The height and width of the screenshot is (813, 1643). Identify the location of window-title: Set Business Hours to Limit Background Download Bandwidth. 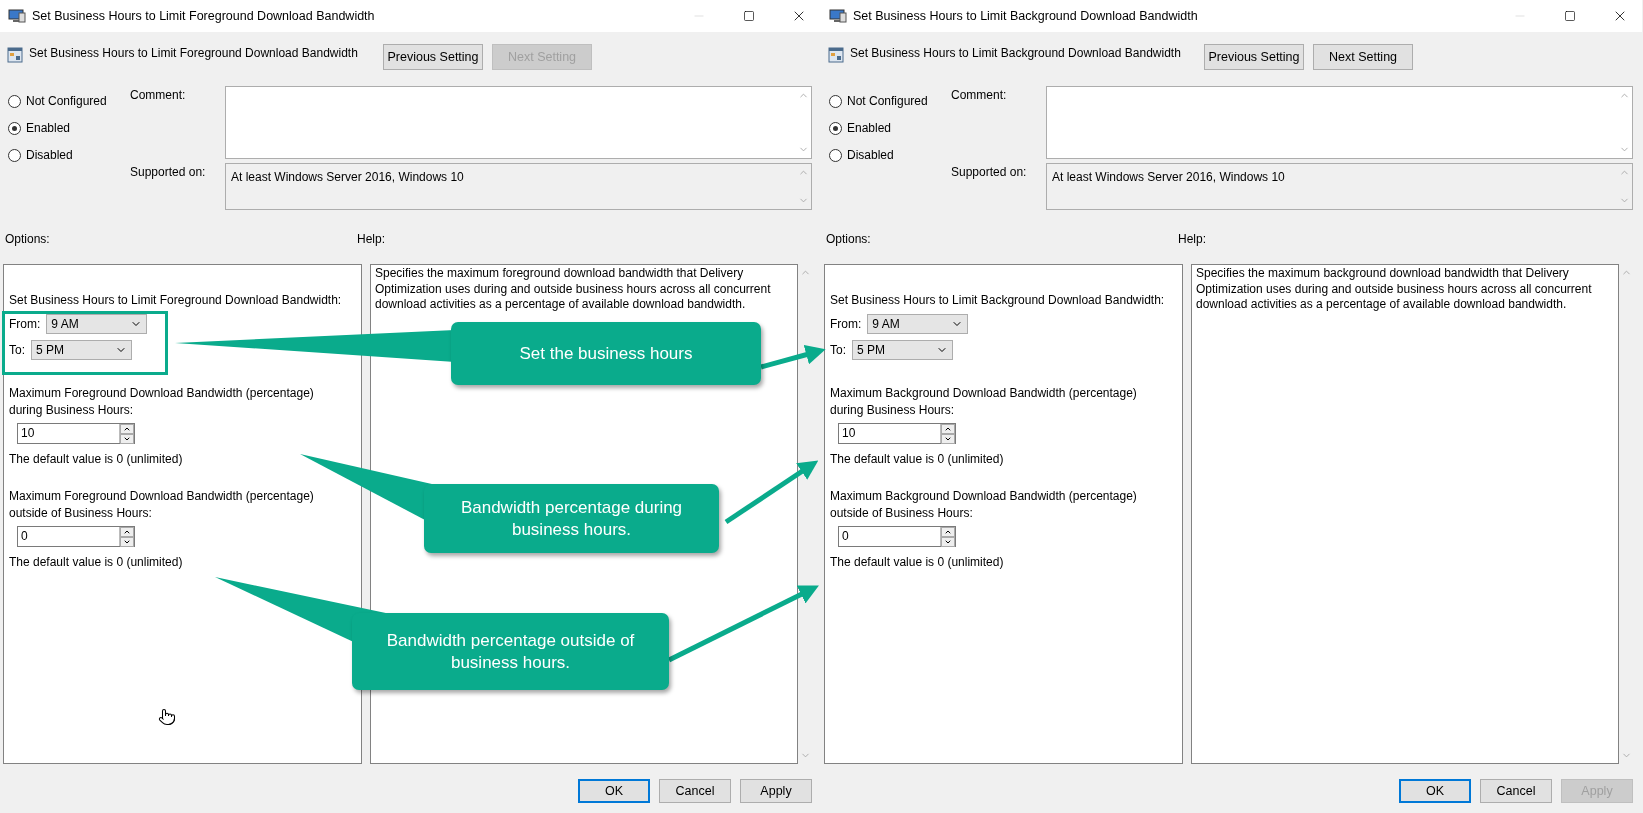
(1026, 16).